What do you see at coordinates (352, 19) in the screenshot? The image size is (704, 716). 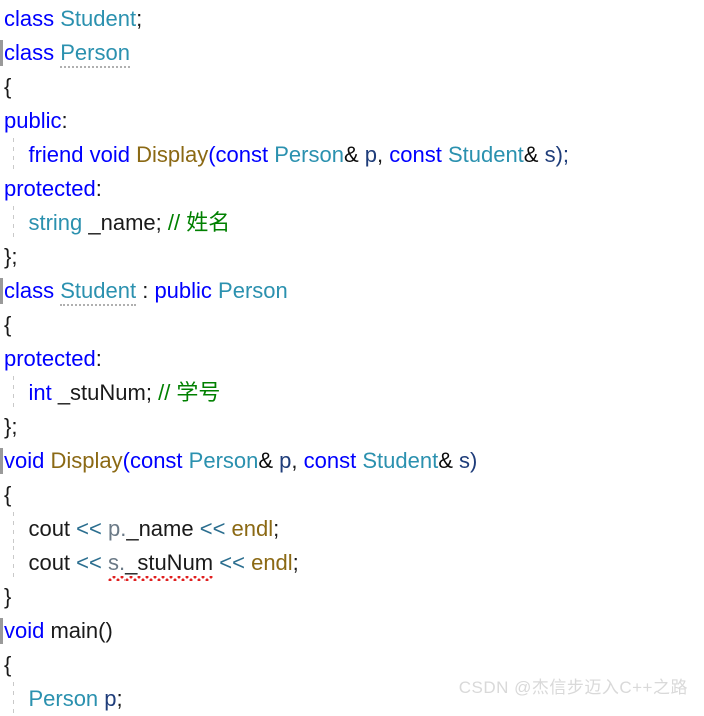 I see `code-line: class Student;` at bounding box center [352, 19].